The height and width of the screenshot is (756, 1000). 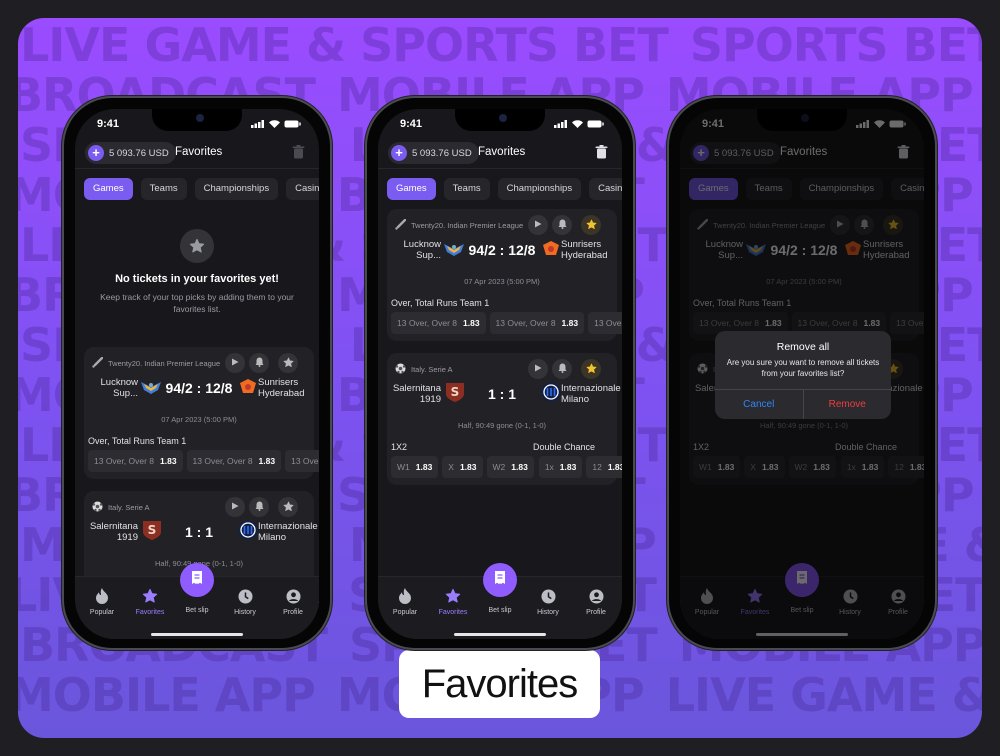 I want to click on odds-button: W21.83, so click(x=510, y=467).